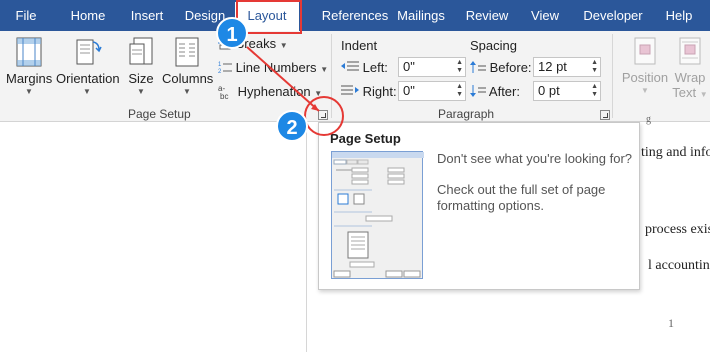 The height and width of the screenshot is (352, 710). What do you see at coordinates (292, 126) in the screenshot?
I see `step-badge-2: 2` at bounding box center [292, 126].